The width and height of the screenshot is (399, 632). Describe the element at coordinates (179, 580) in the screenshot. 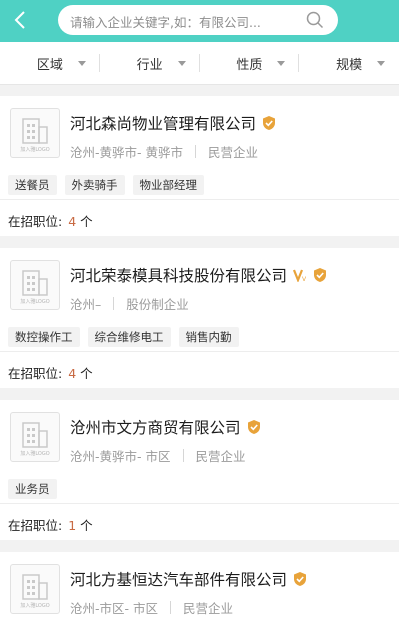

I see `company-name-text: 河北方基恒达汽车部件有限公司` at that location.